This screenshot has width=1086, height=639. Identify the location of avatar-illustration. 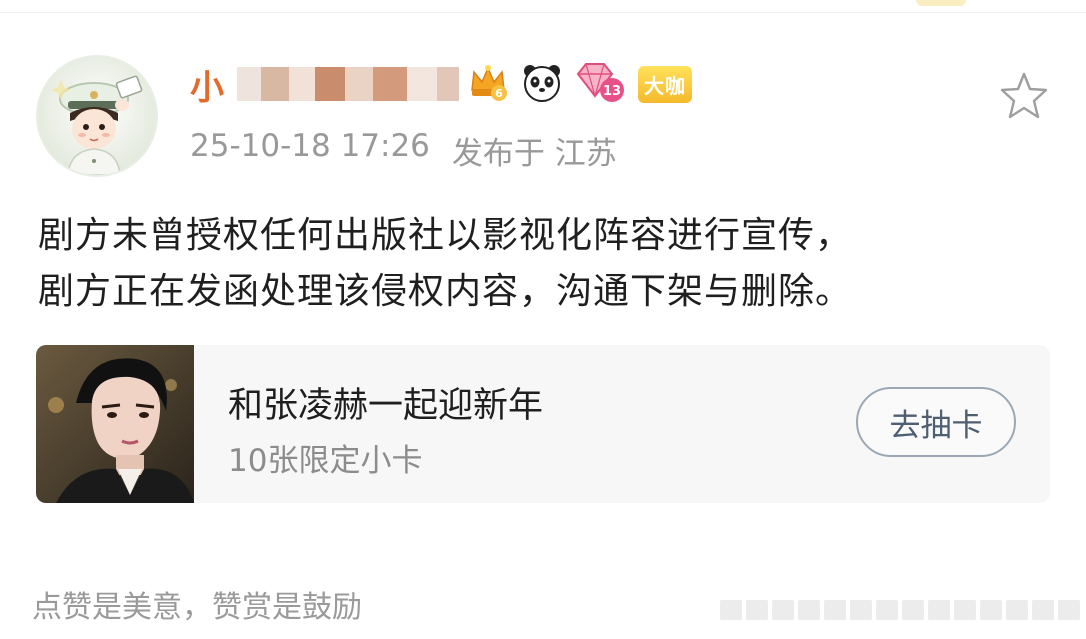
(97, 125).